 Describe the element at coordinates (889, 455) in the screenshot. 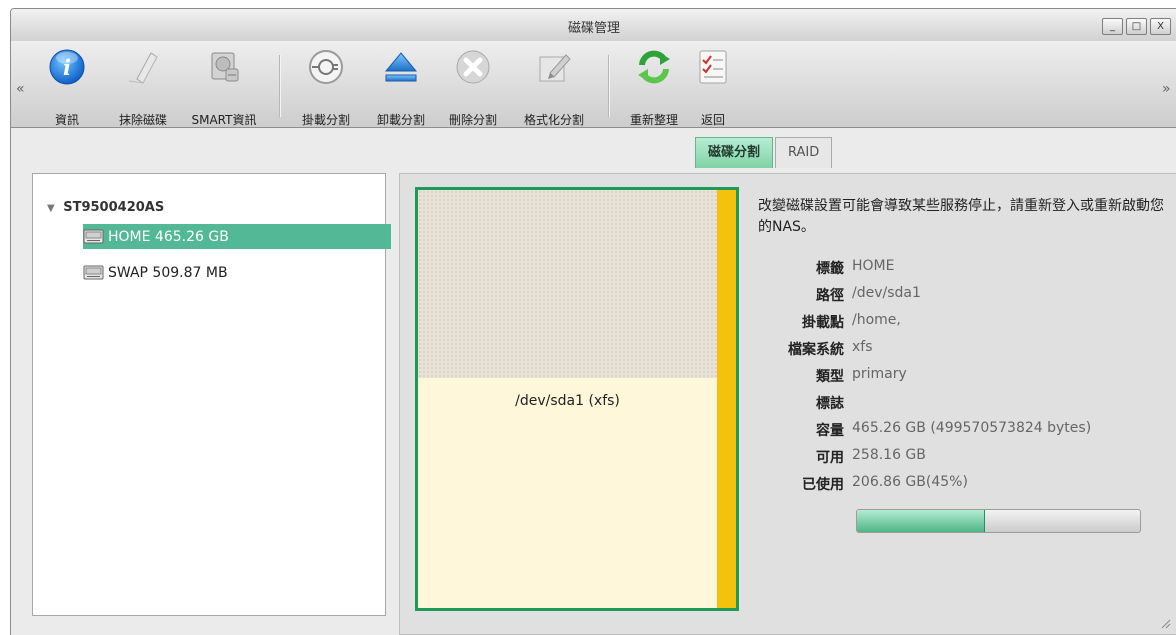

I see `property-value: 258.16 GB` at that location.